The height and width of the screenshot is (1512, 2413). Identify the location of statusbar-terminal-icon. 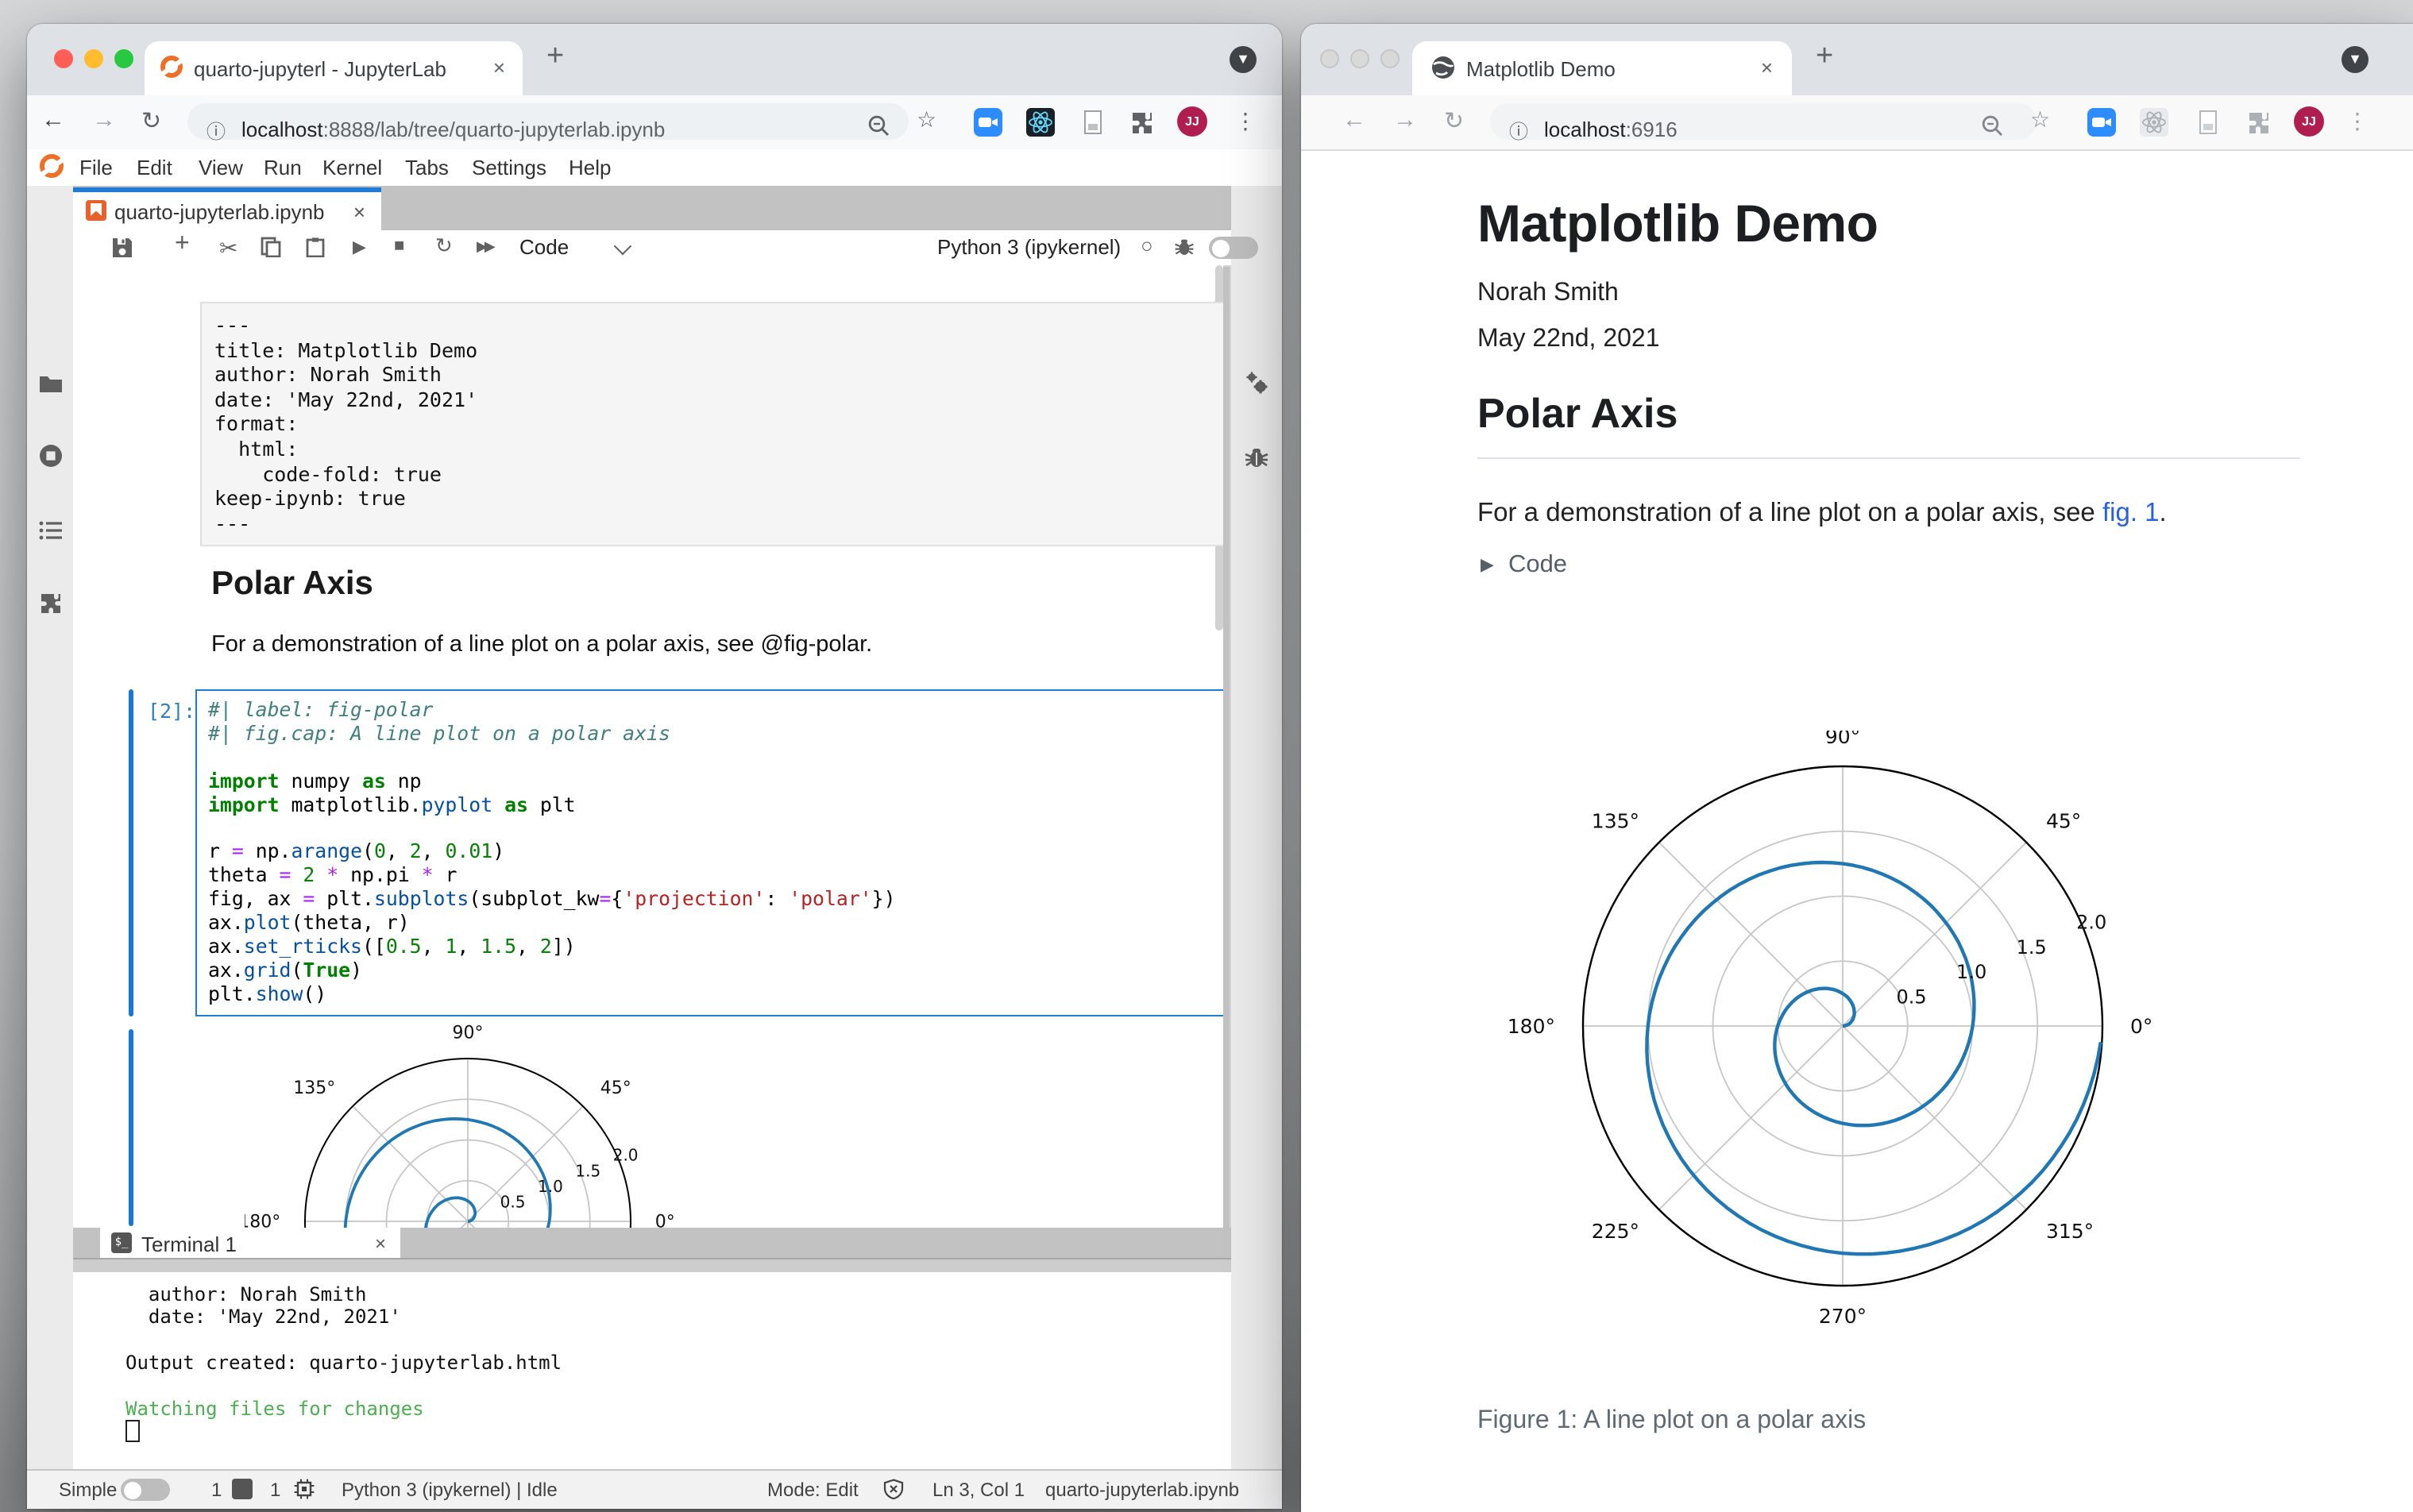
(242, 1489).